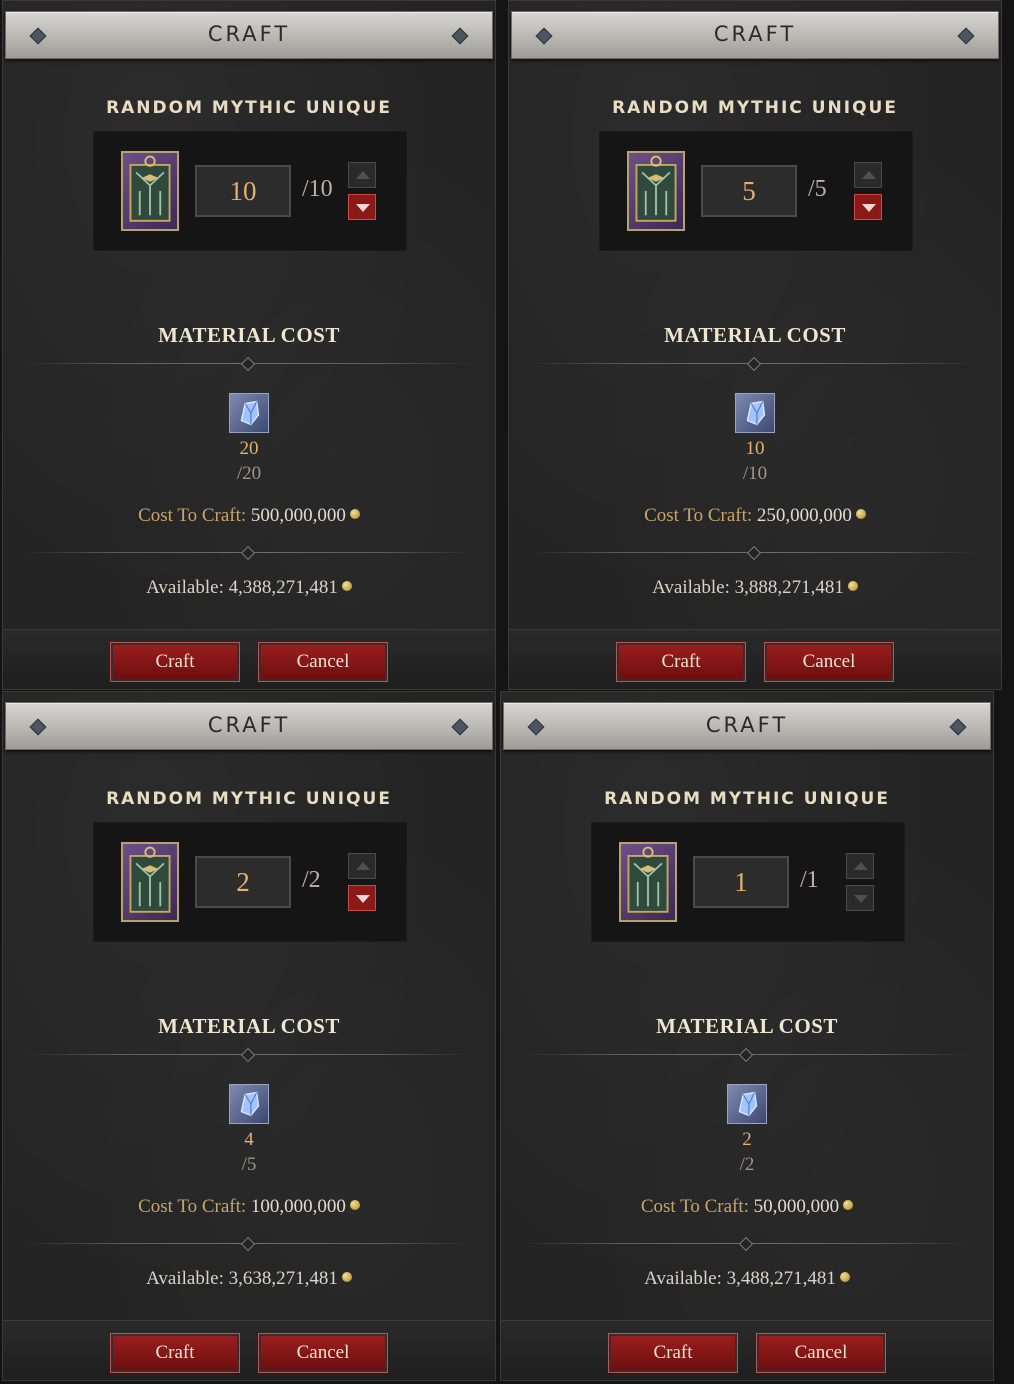 The width and height of the screenshot is (1014, 1384). What do you see at coordinates (243, 191) in the screenshot?
I see `quantity-input: 10` at bounding box center [243, 191].